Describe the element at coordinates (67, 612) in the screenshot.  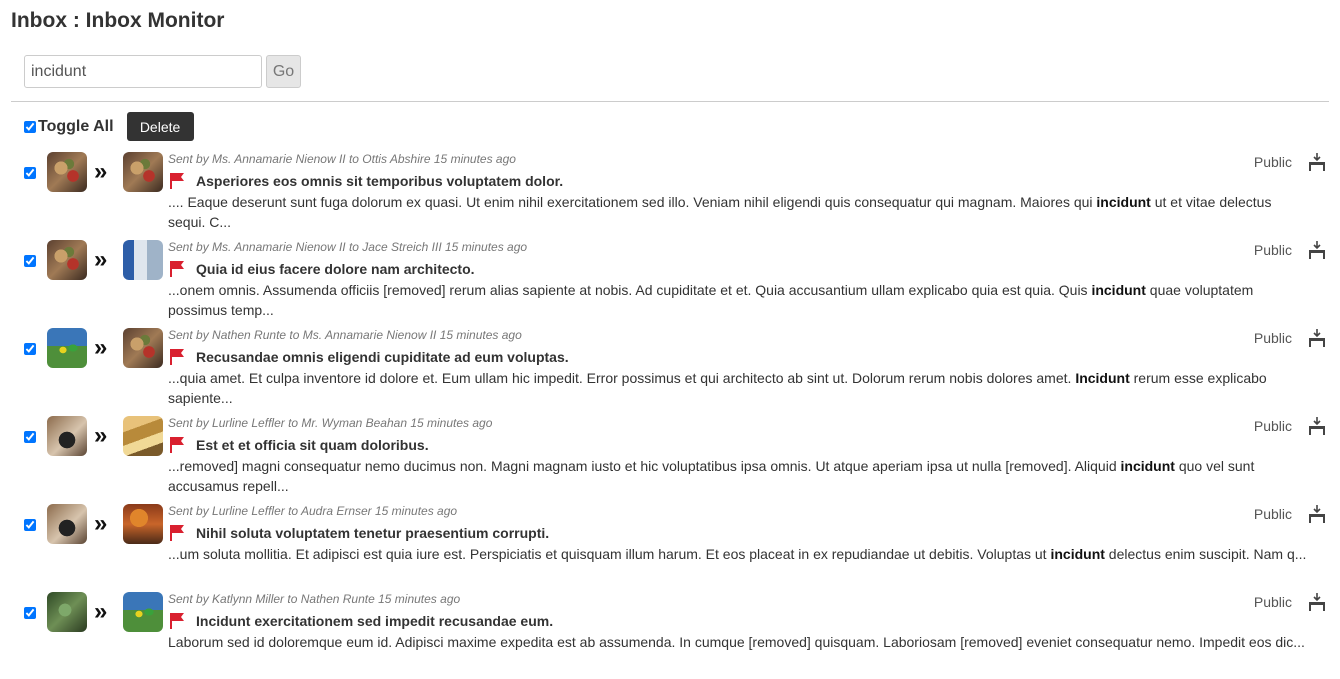
I see `sender-avatar-plant-photo` at that location.